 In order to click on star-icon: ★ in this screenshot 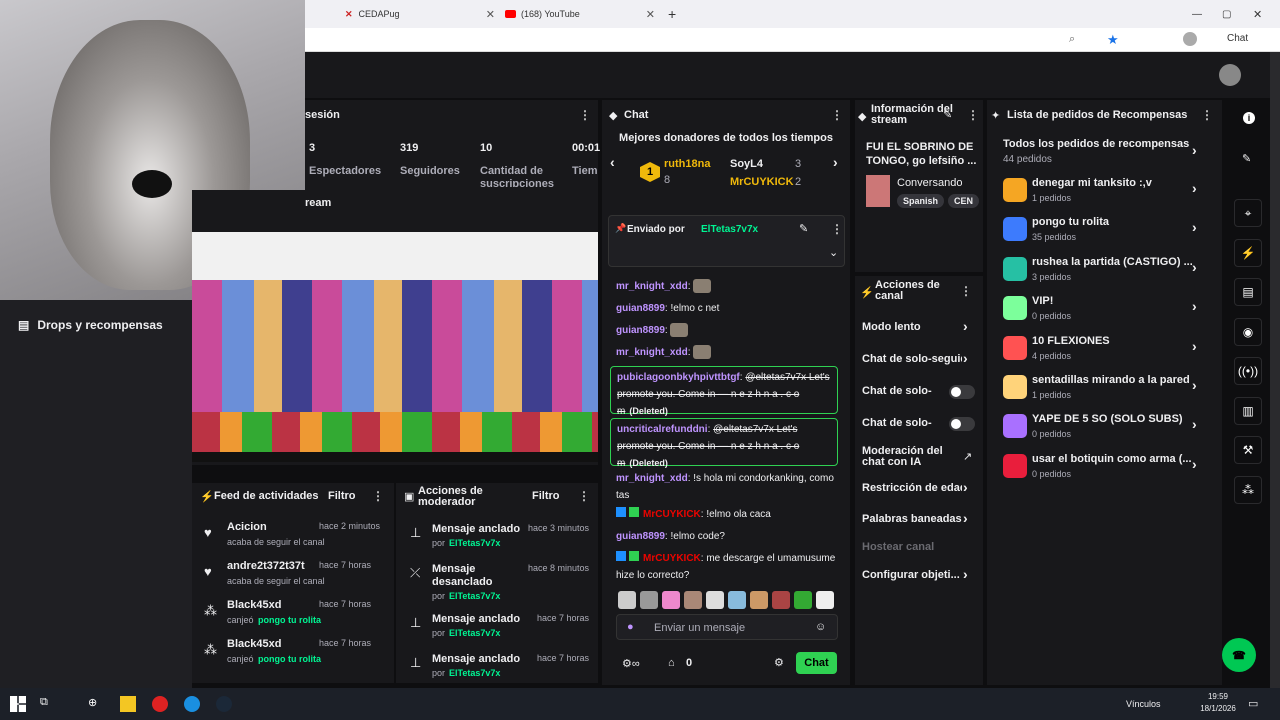, I will do `click(1113, 40)`.